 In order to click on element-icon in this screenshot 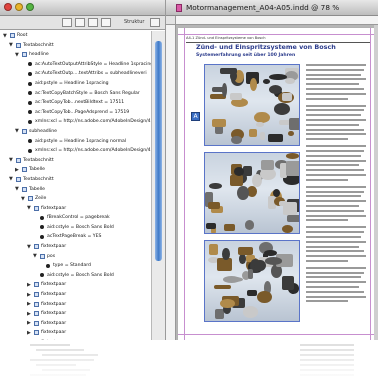, I will do `click(36, 323)`.